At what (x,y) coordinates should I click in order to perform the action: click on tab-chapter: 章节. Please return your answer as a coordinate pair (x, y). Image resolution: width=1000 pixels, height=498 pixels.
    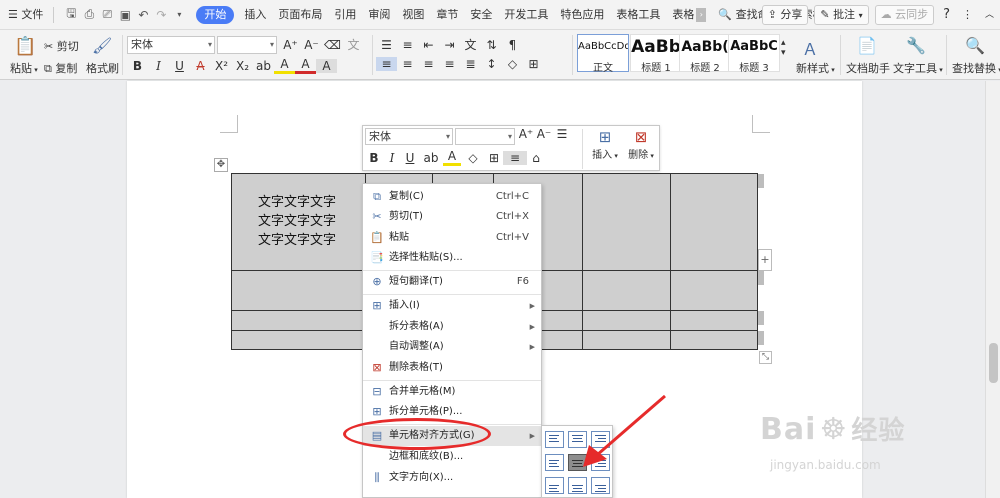
    Looking at the image, I should click on (447, 15).